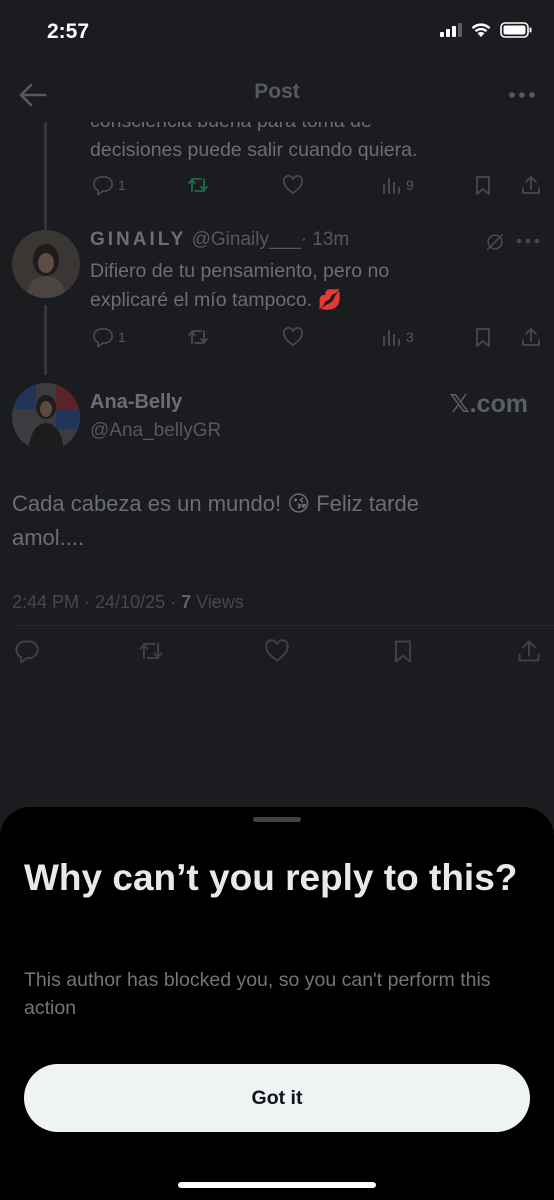 The width and height of the screenshot is (554, 1200). What do you see at coordinates (155, 431) in the screenshot?
I see `post-author-handle: @Ana_bellyGR` at bounding box center [155, 431].